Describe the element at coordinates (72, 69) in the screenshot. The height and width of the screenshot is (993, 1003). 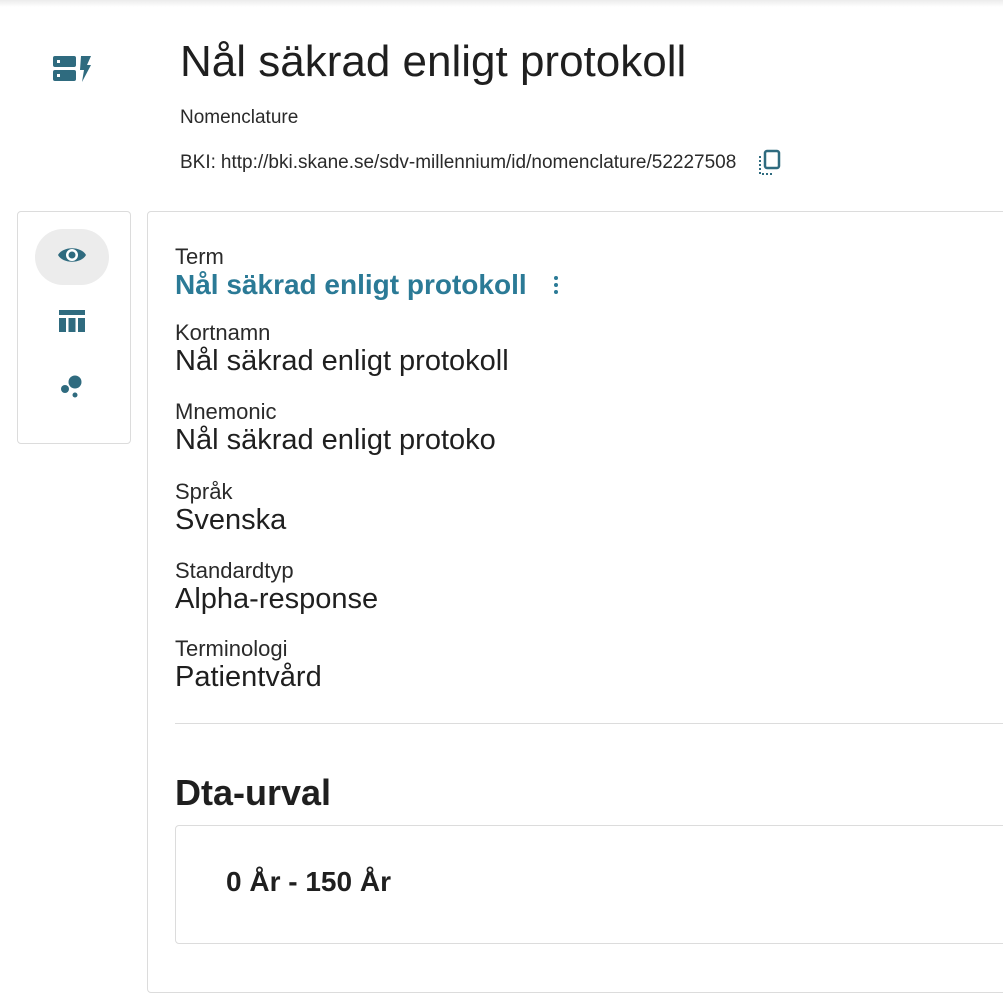
I see `dynamic-form-icon` at that location.